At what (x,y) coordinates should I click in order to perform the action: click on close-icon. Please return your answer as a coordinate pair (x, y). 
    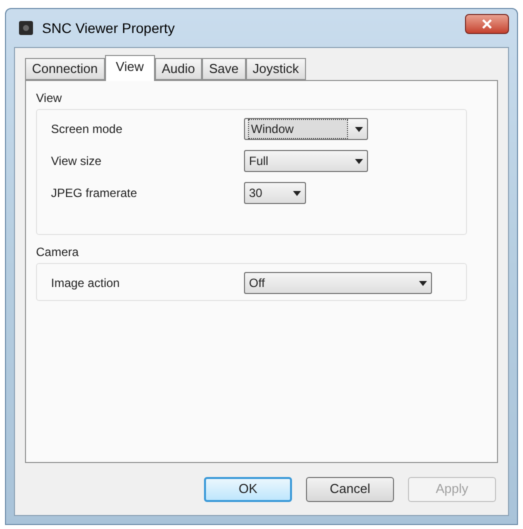
    Looking at the image, I should click on (487, 24).